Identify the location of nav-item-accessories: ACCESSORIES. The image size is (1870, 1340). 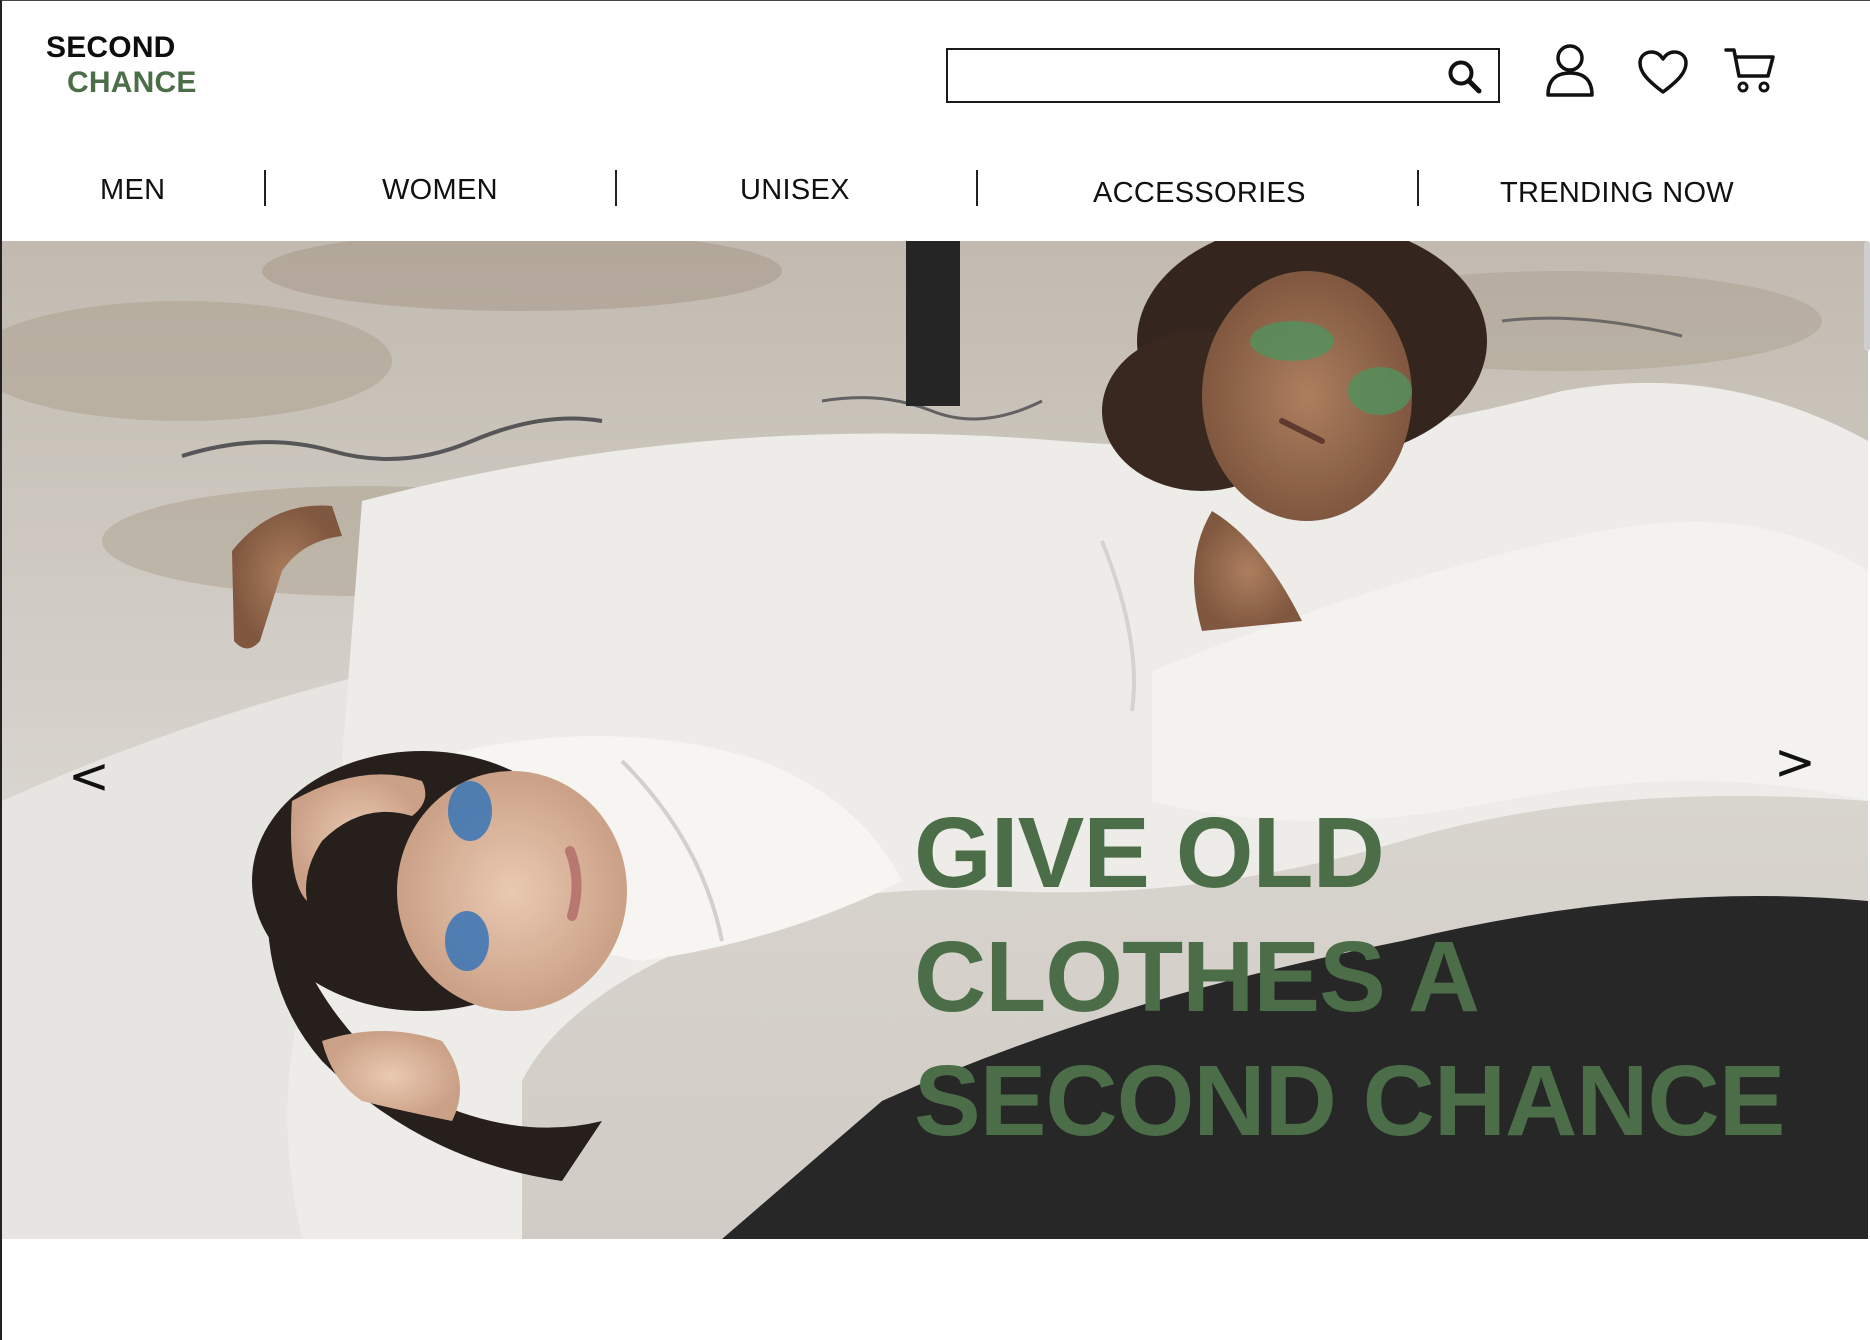
(1199, 193).